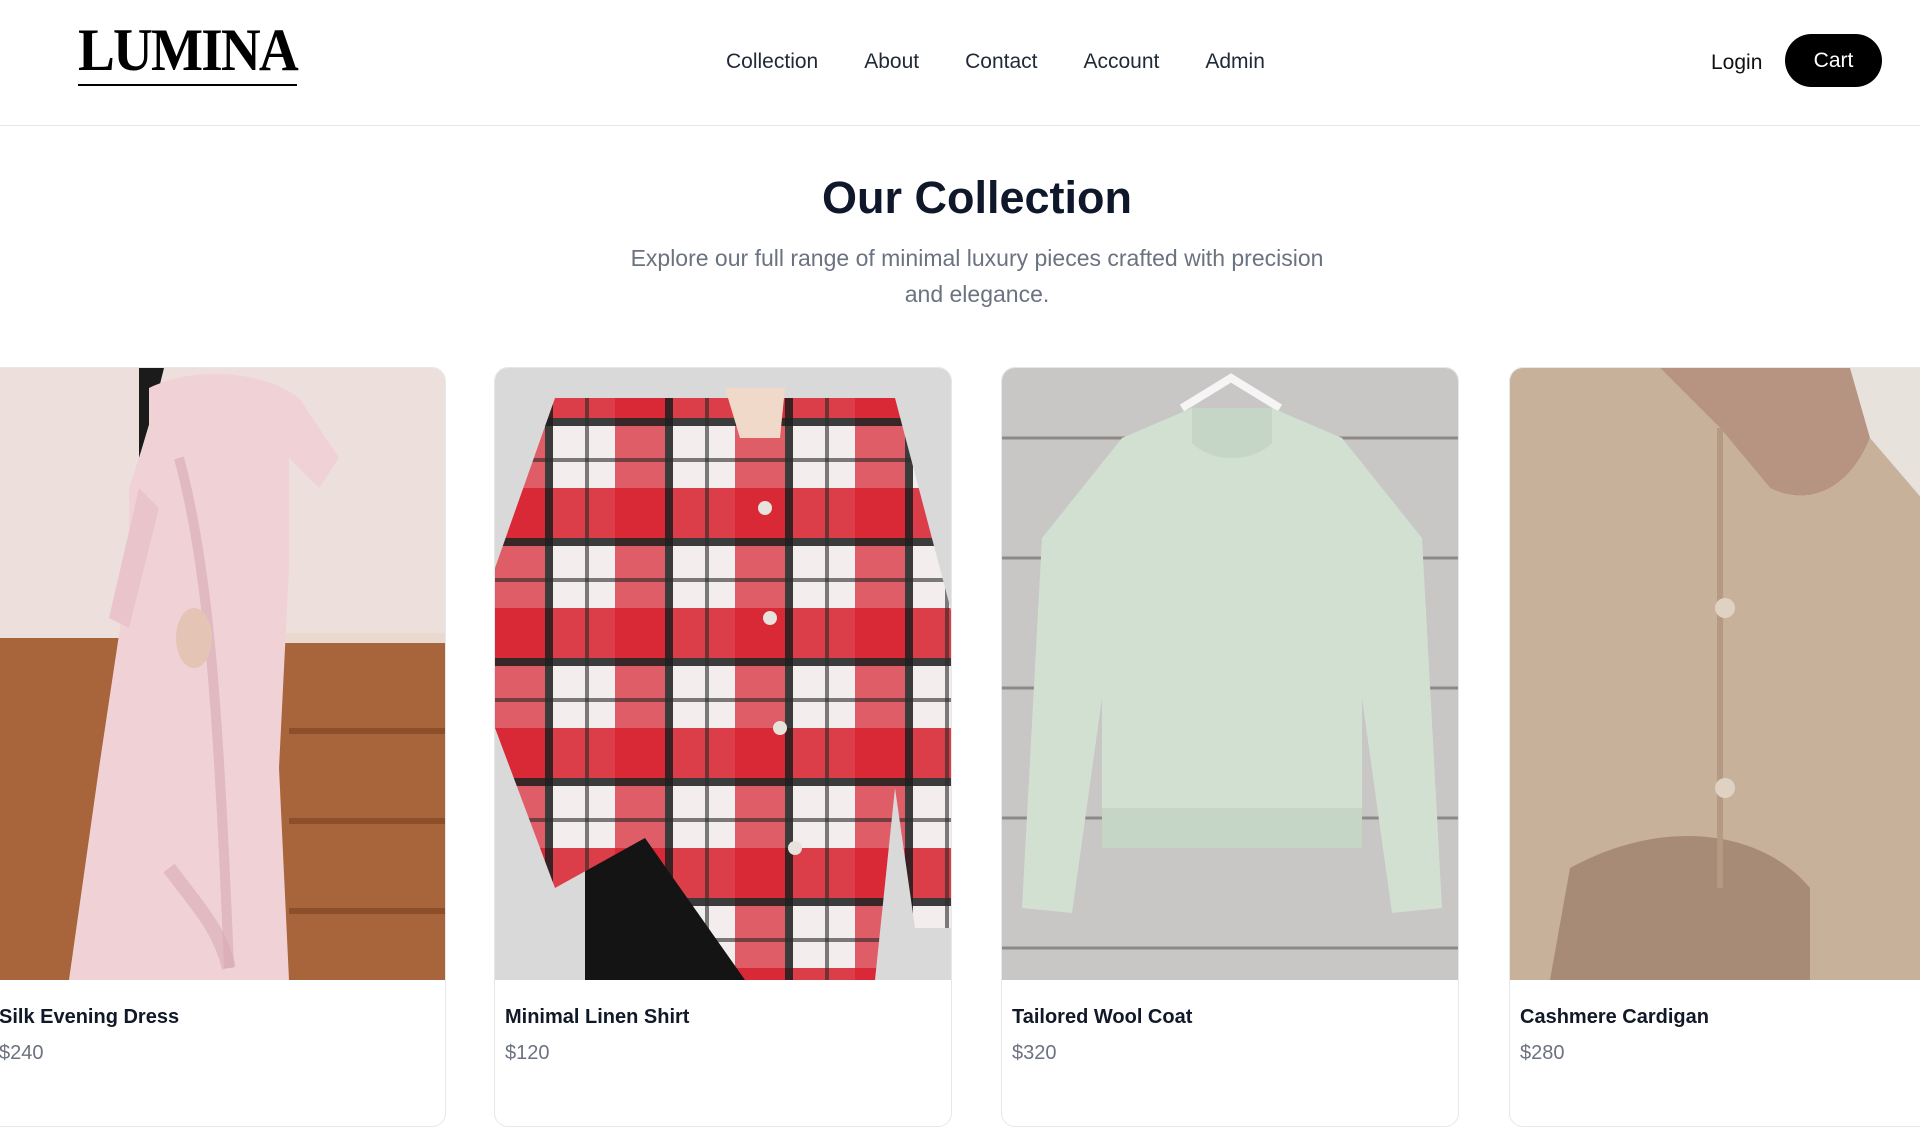  Describe the element at coordinates (772, 62) in the screenshot. I see `nav-collection: Collection` at that location.